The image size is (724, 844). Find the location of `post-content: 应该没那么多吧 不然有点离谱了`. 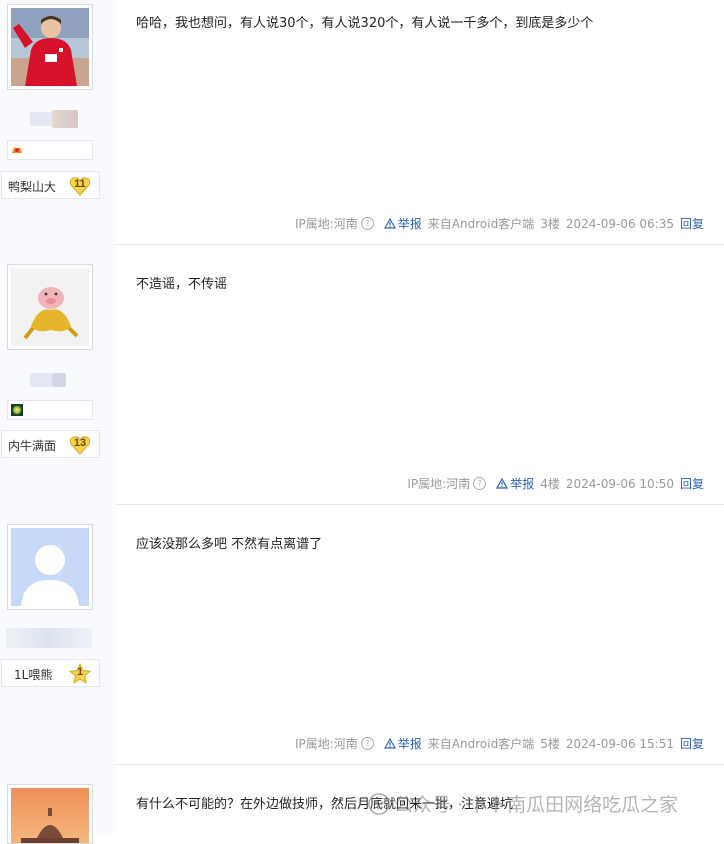

post-content: 应该没那么多吧 不然有点离谱了 is located at coordinates (229, 544).